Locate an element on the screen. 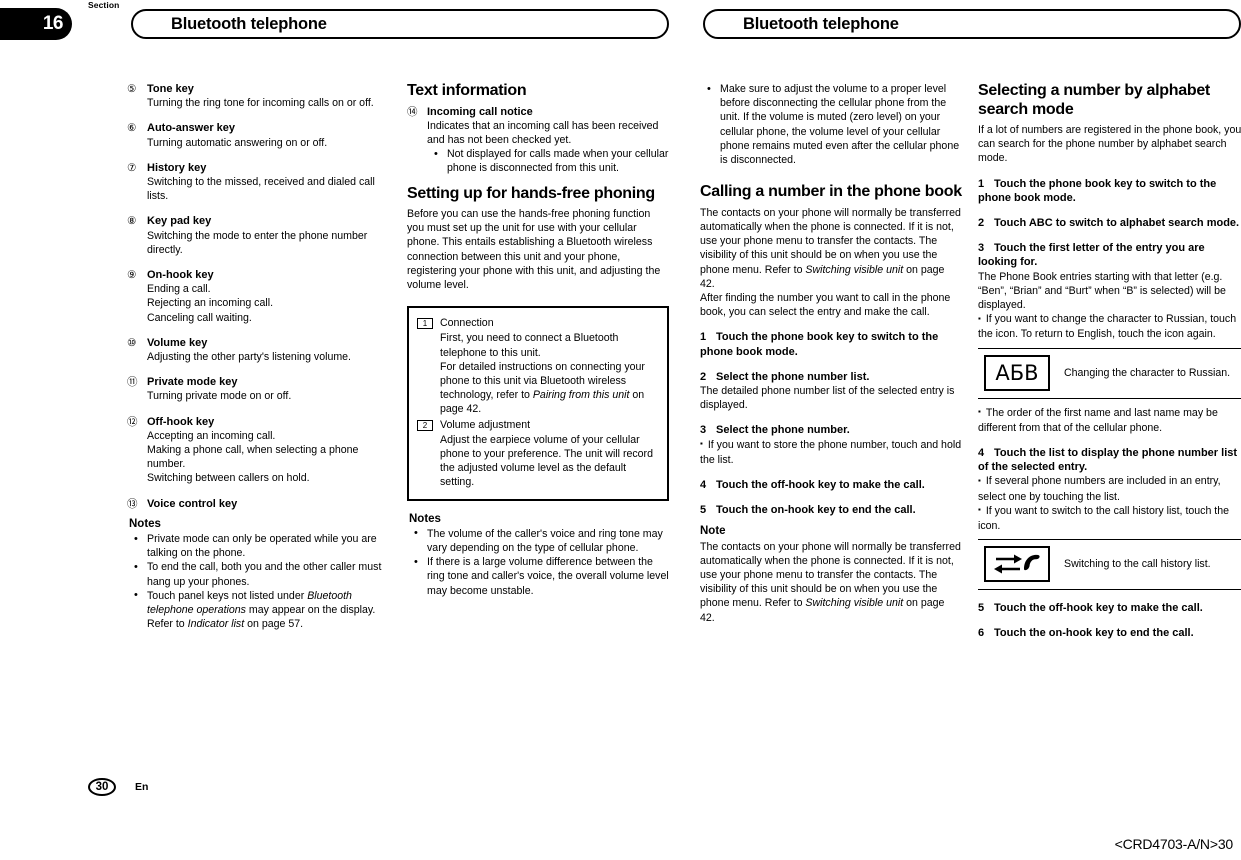  step-text: Select the phone number. is located at coordinates (783, 430).